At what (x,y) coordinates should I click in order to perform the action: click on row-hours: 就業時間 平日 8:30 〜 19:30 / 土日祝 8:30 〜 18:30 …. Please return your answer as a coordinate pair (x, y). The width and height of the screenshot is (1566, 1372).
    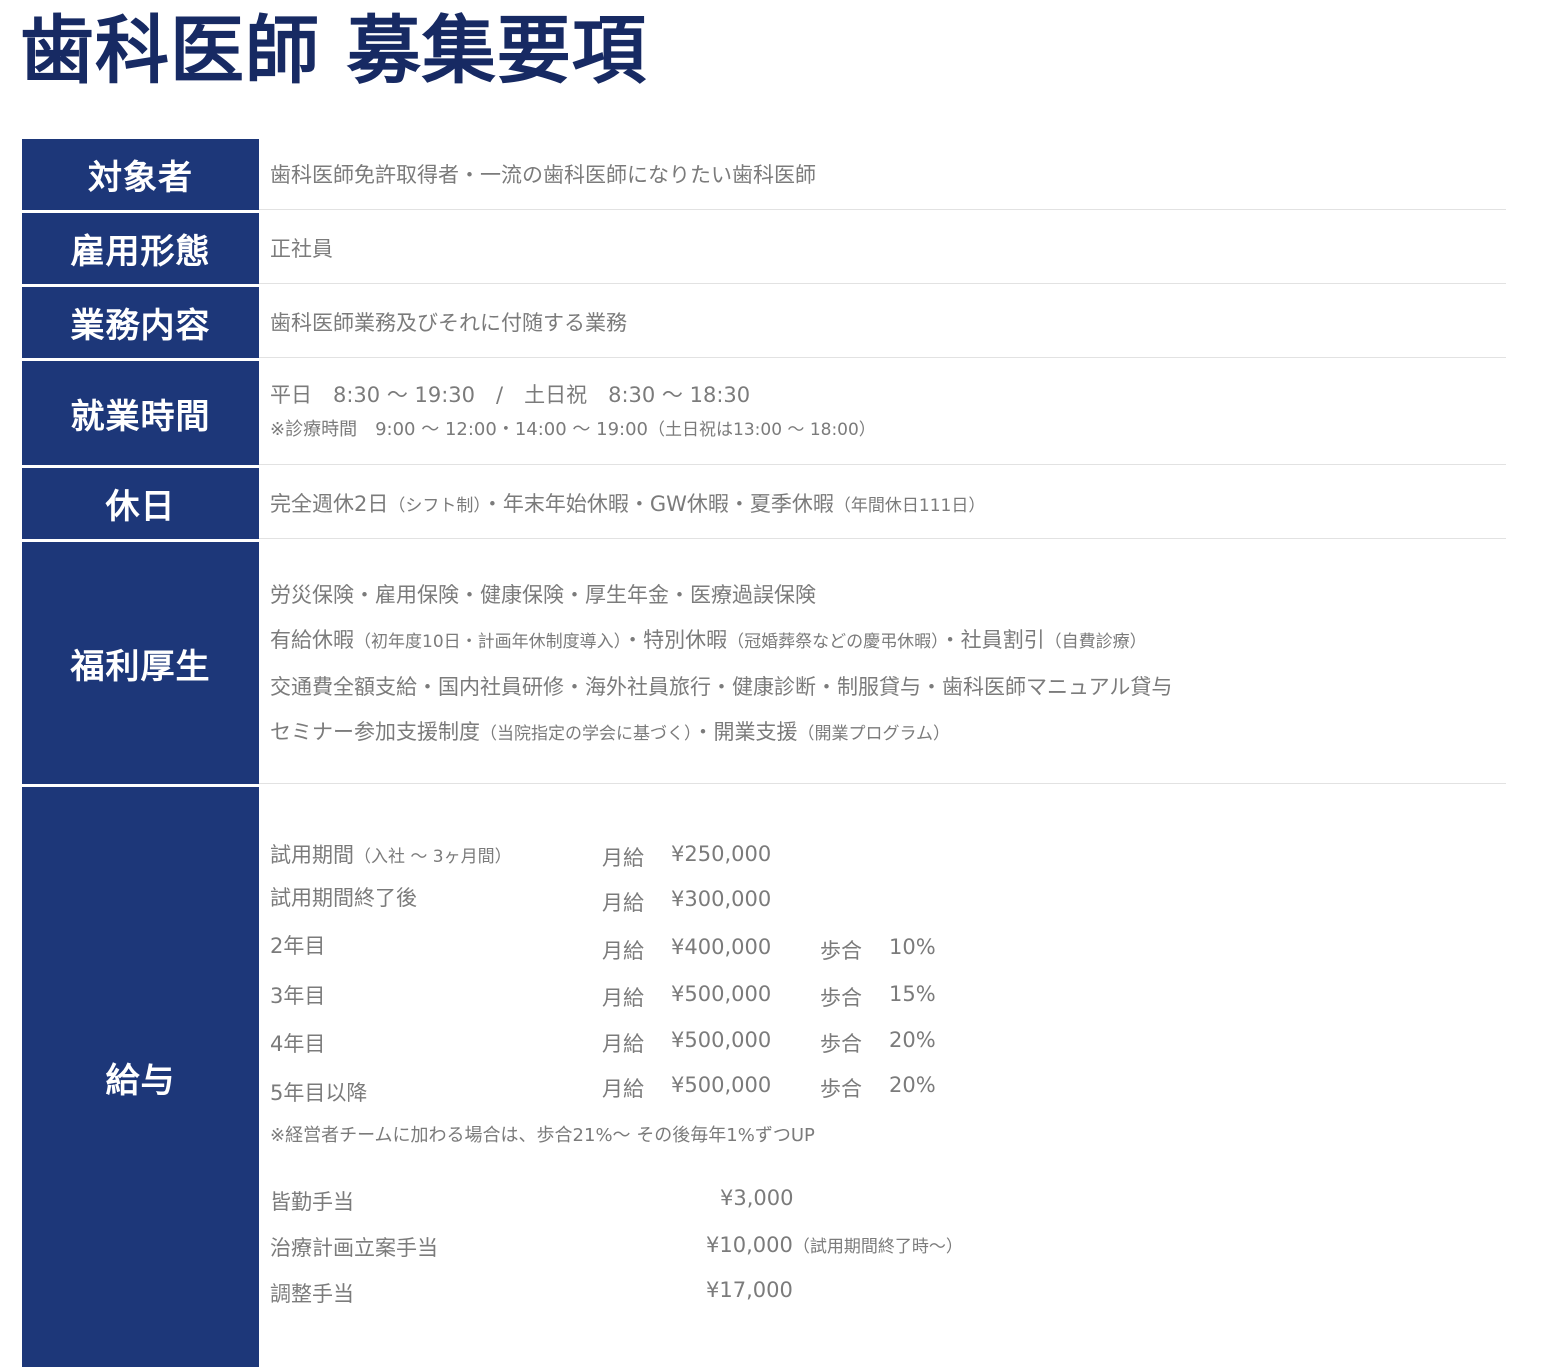
    Looking at the image, I should click on (764, 413).